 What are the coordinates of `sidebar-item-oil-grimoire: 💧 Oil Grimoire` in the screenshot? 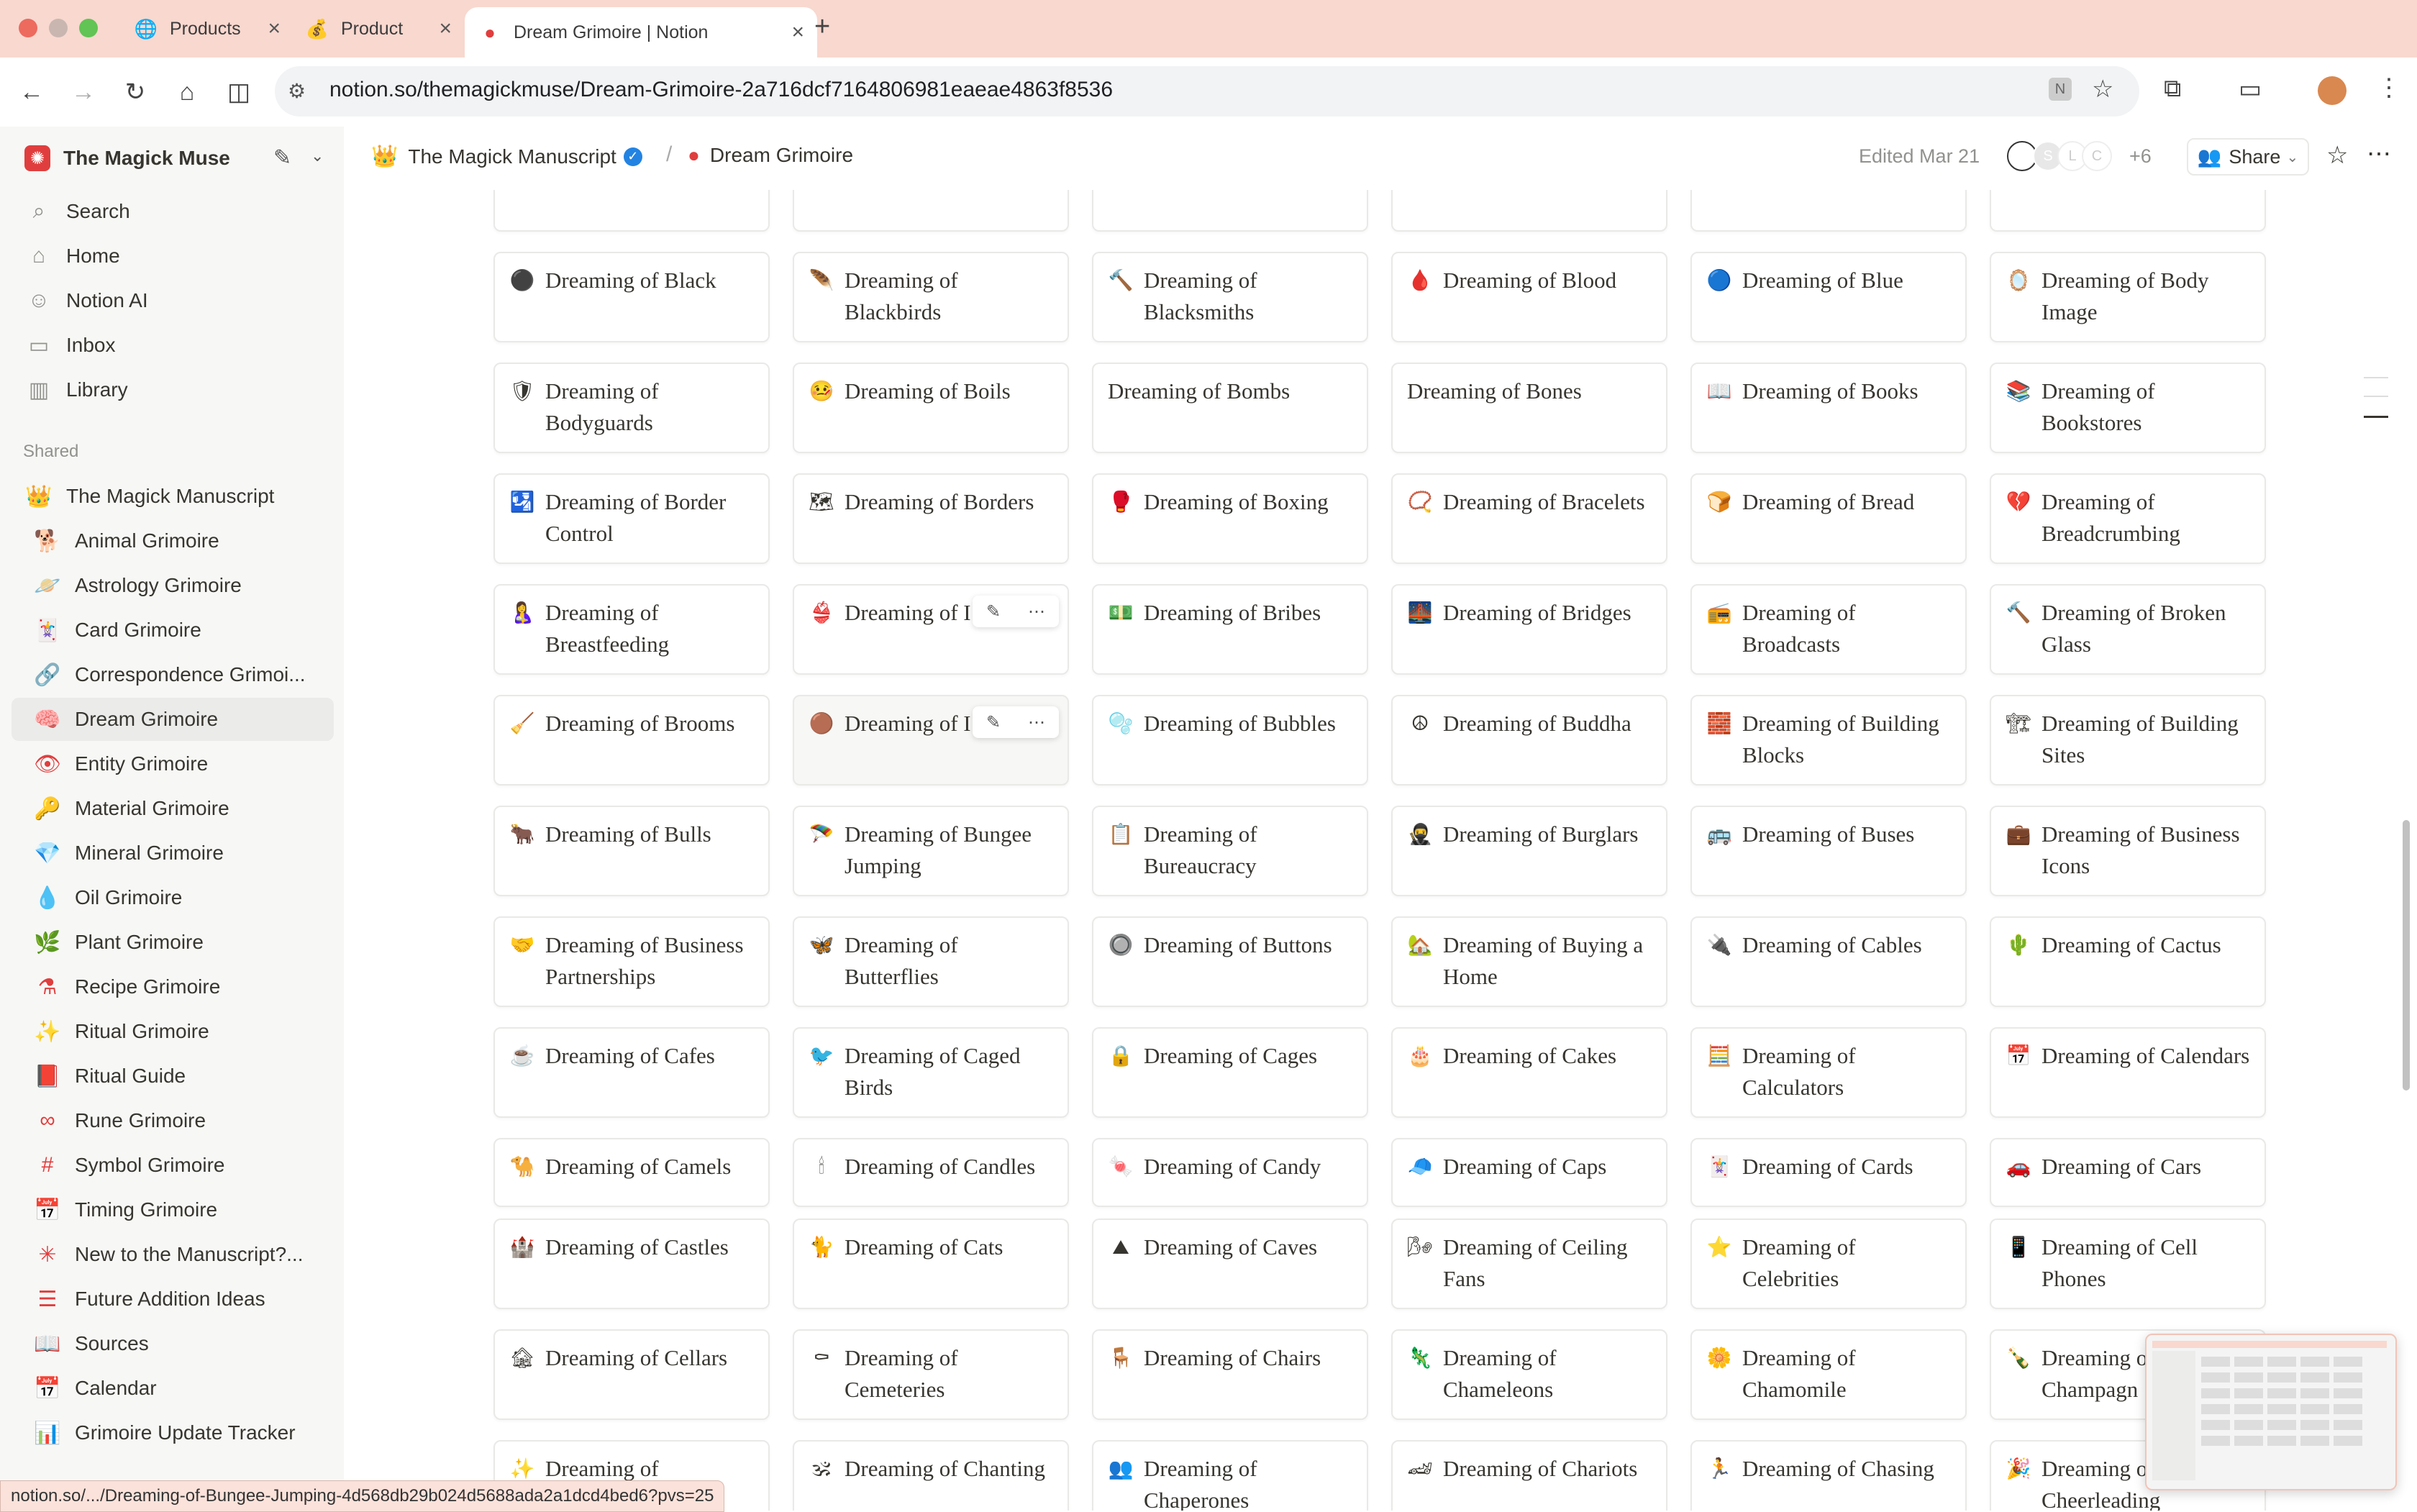 It's located at (173, 898).